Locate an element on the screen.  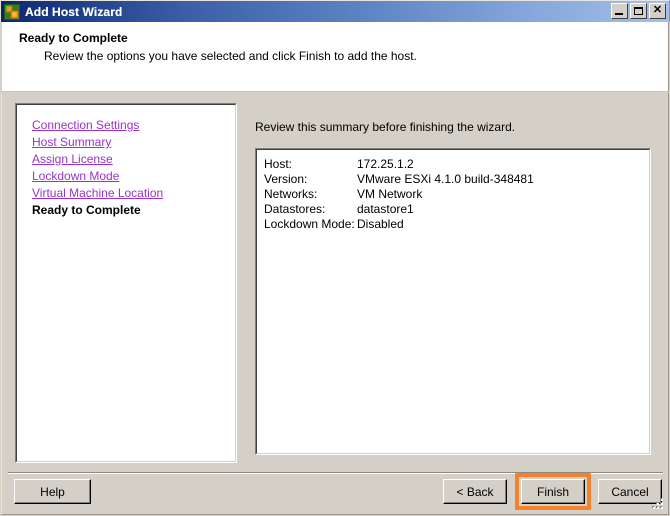
summary-label-lockdown-mode: Lockdown Mode: is located at coordinates (309, 224).